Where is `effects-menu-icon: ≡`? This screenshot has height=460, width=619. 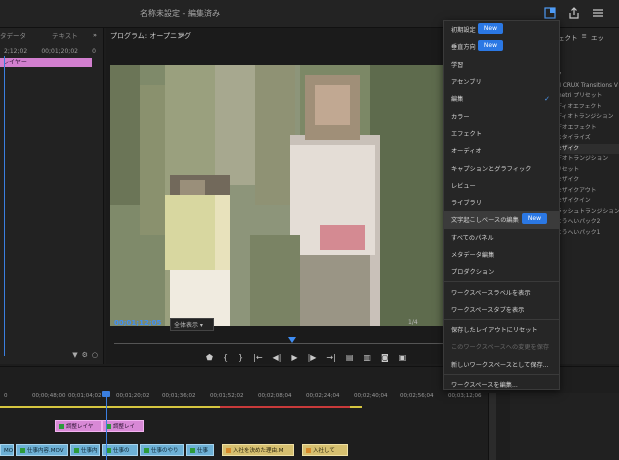
effects-menu-icon: ≡ is located at coordinates (584, 37).